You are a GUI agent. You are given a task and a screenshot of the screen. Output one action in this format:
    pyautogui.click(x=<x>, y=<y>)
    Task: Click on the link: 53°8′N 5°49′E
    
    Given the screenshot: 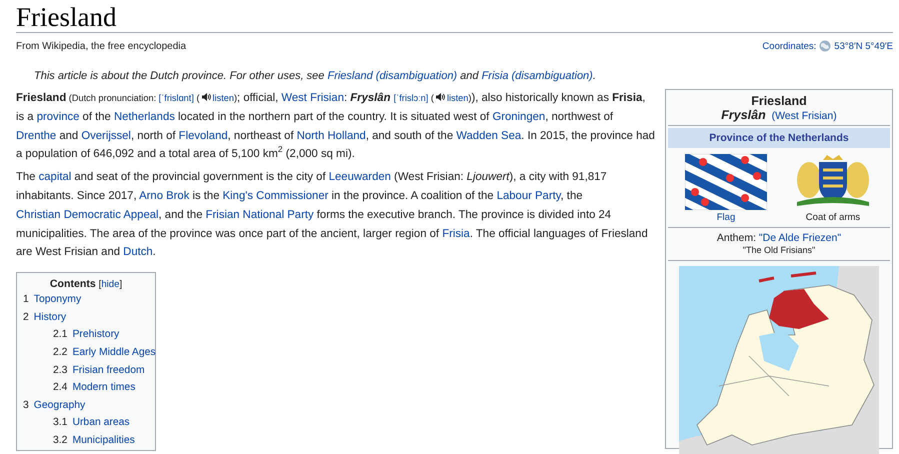 What is the action you would take?
    pyautogui.click(x=863, y=46)
    